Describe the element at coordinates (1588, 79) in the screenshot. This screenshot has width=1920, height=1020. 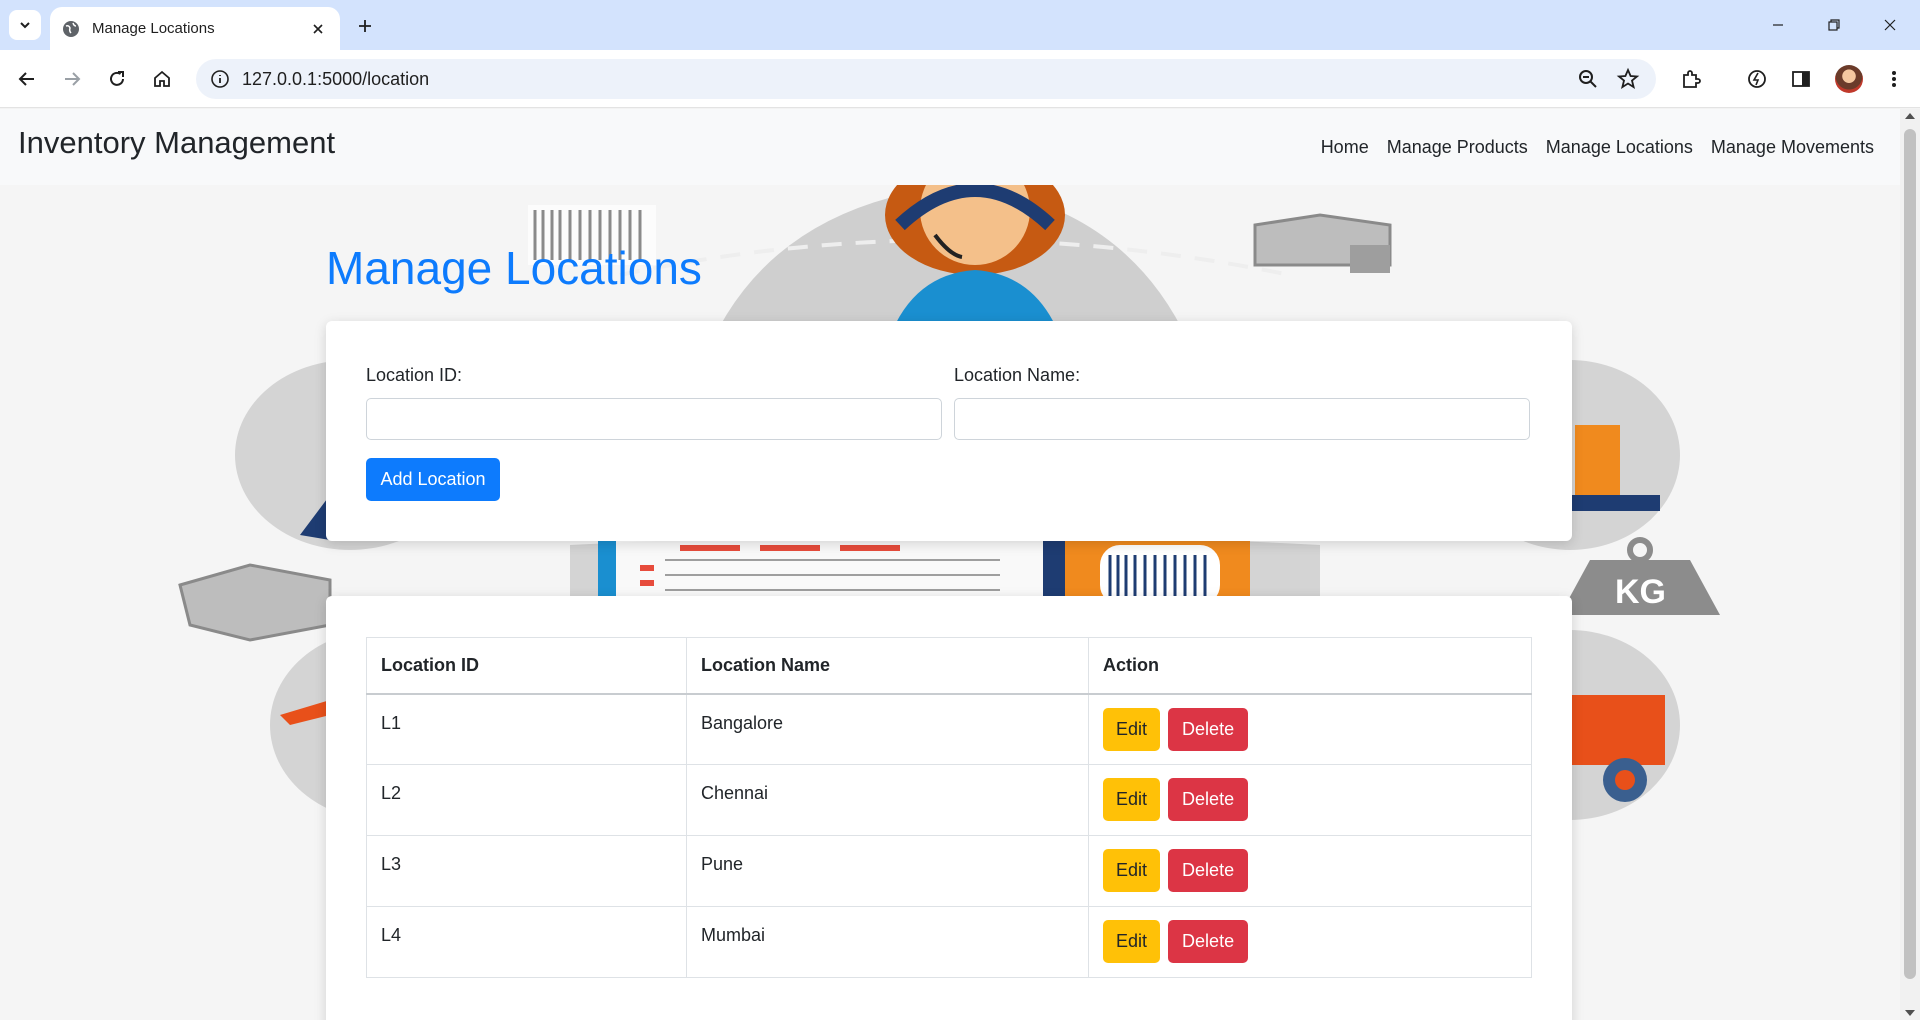
I see `zoom-icon` at that location.